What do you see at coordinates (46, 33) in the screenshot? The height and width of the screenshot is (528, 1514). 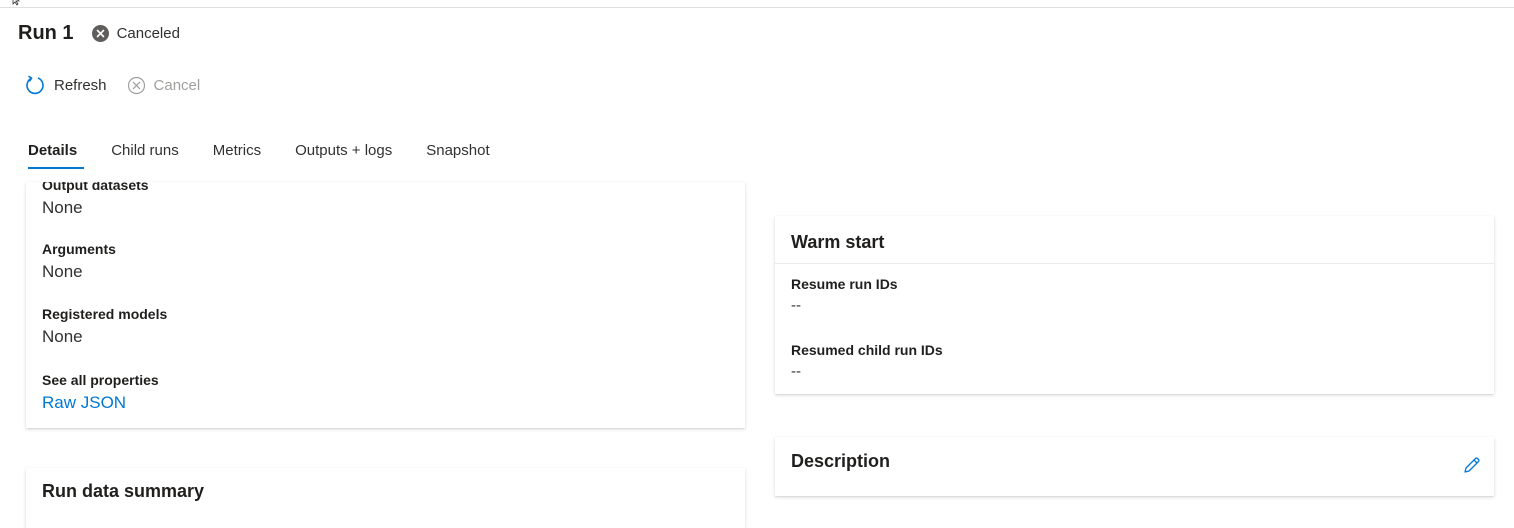 I see `page-title: Run 1` at bounding box center [46, 33].